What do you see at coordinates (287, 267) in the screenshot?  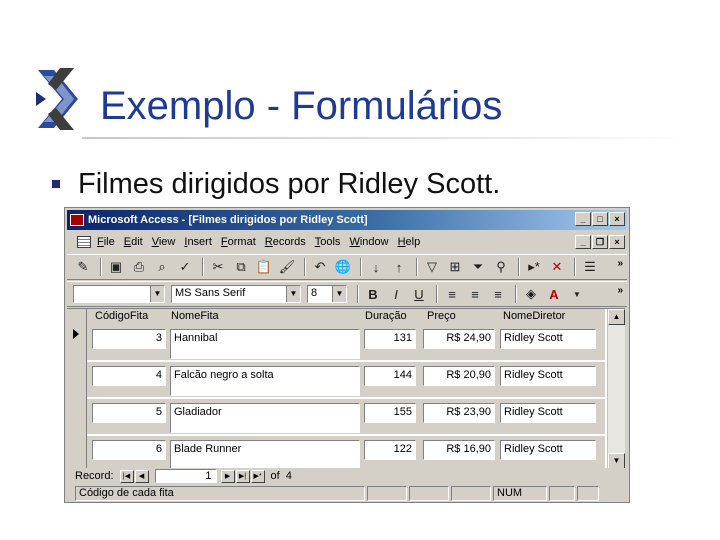 I see `format-painter-icon: 🖌` at bounding box center [287, 267].